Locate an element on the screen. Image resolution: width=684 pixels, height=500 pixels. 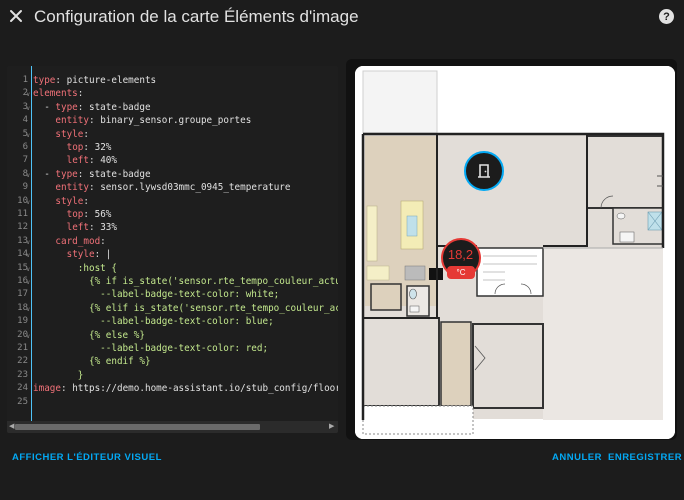
scroll-right-icon: ▶ is located at coordinates (331, 426).